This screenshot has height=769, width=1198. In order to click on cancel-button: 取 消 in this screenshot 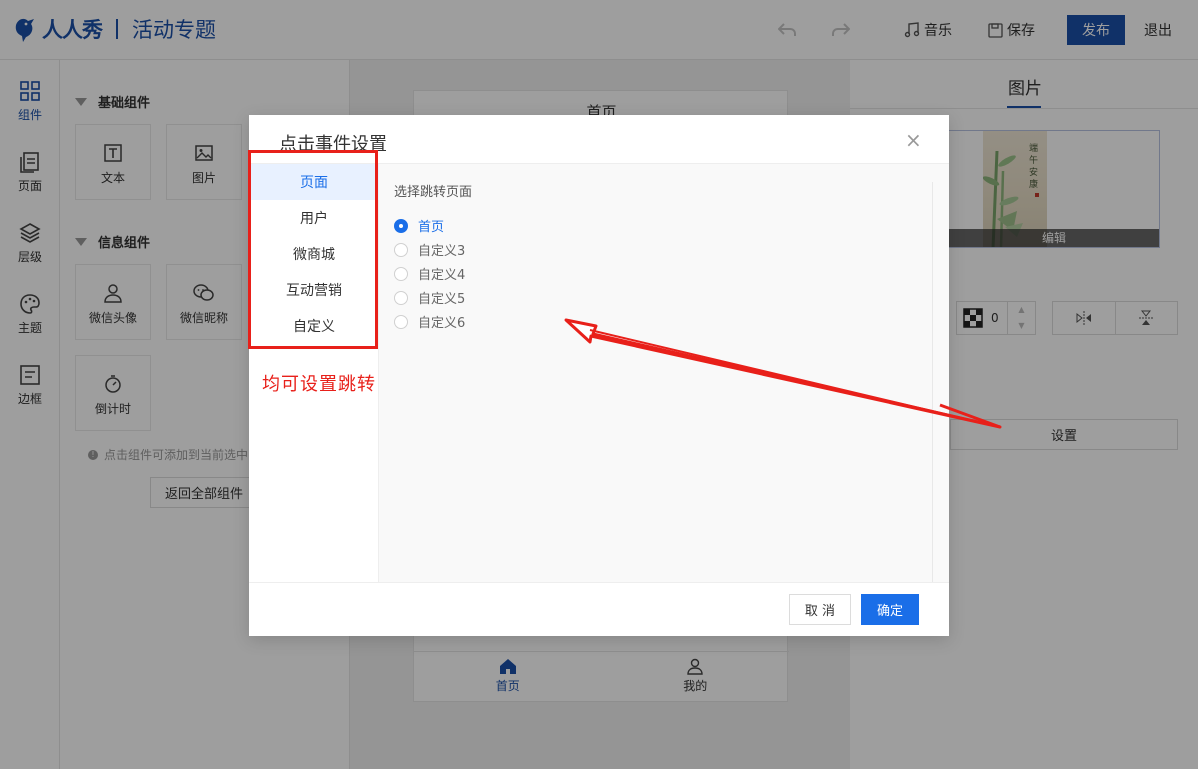, I will do `click(820, 609)`.